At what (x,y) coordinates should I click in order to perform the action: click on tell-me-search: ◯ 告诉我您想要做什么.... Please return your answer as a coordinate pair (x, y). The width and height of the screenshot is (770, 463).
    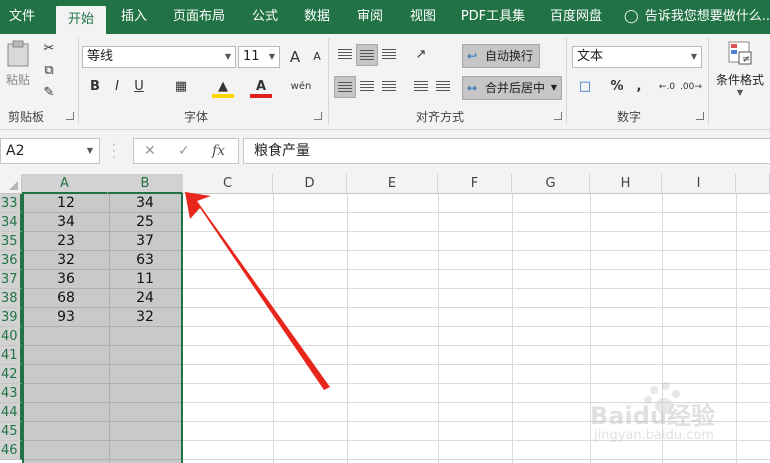
    Looking at the image, I should click on (697, 17).